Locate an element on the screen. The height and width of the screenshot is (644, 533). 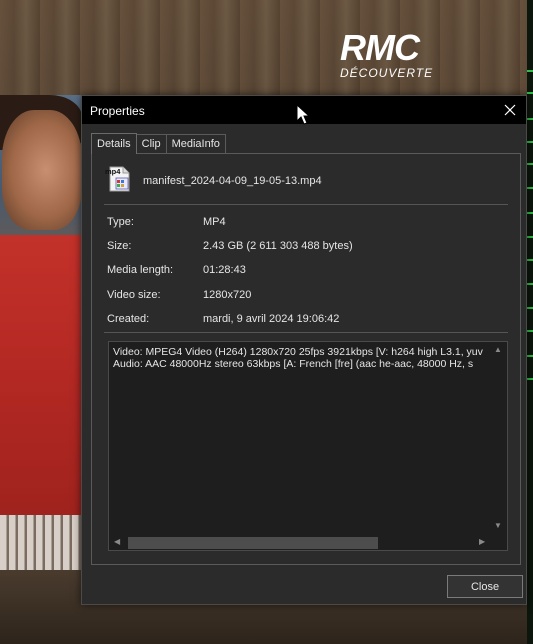
type-value: MP4 is located at coordinates (214, 222).